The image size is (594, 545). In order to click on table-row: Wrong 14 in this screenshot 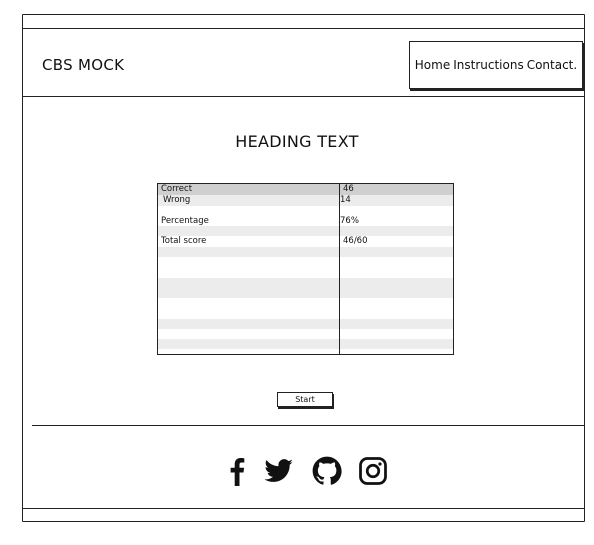, I will do `click(305, 200)`.